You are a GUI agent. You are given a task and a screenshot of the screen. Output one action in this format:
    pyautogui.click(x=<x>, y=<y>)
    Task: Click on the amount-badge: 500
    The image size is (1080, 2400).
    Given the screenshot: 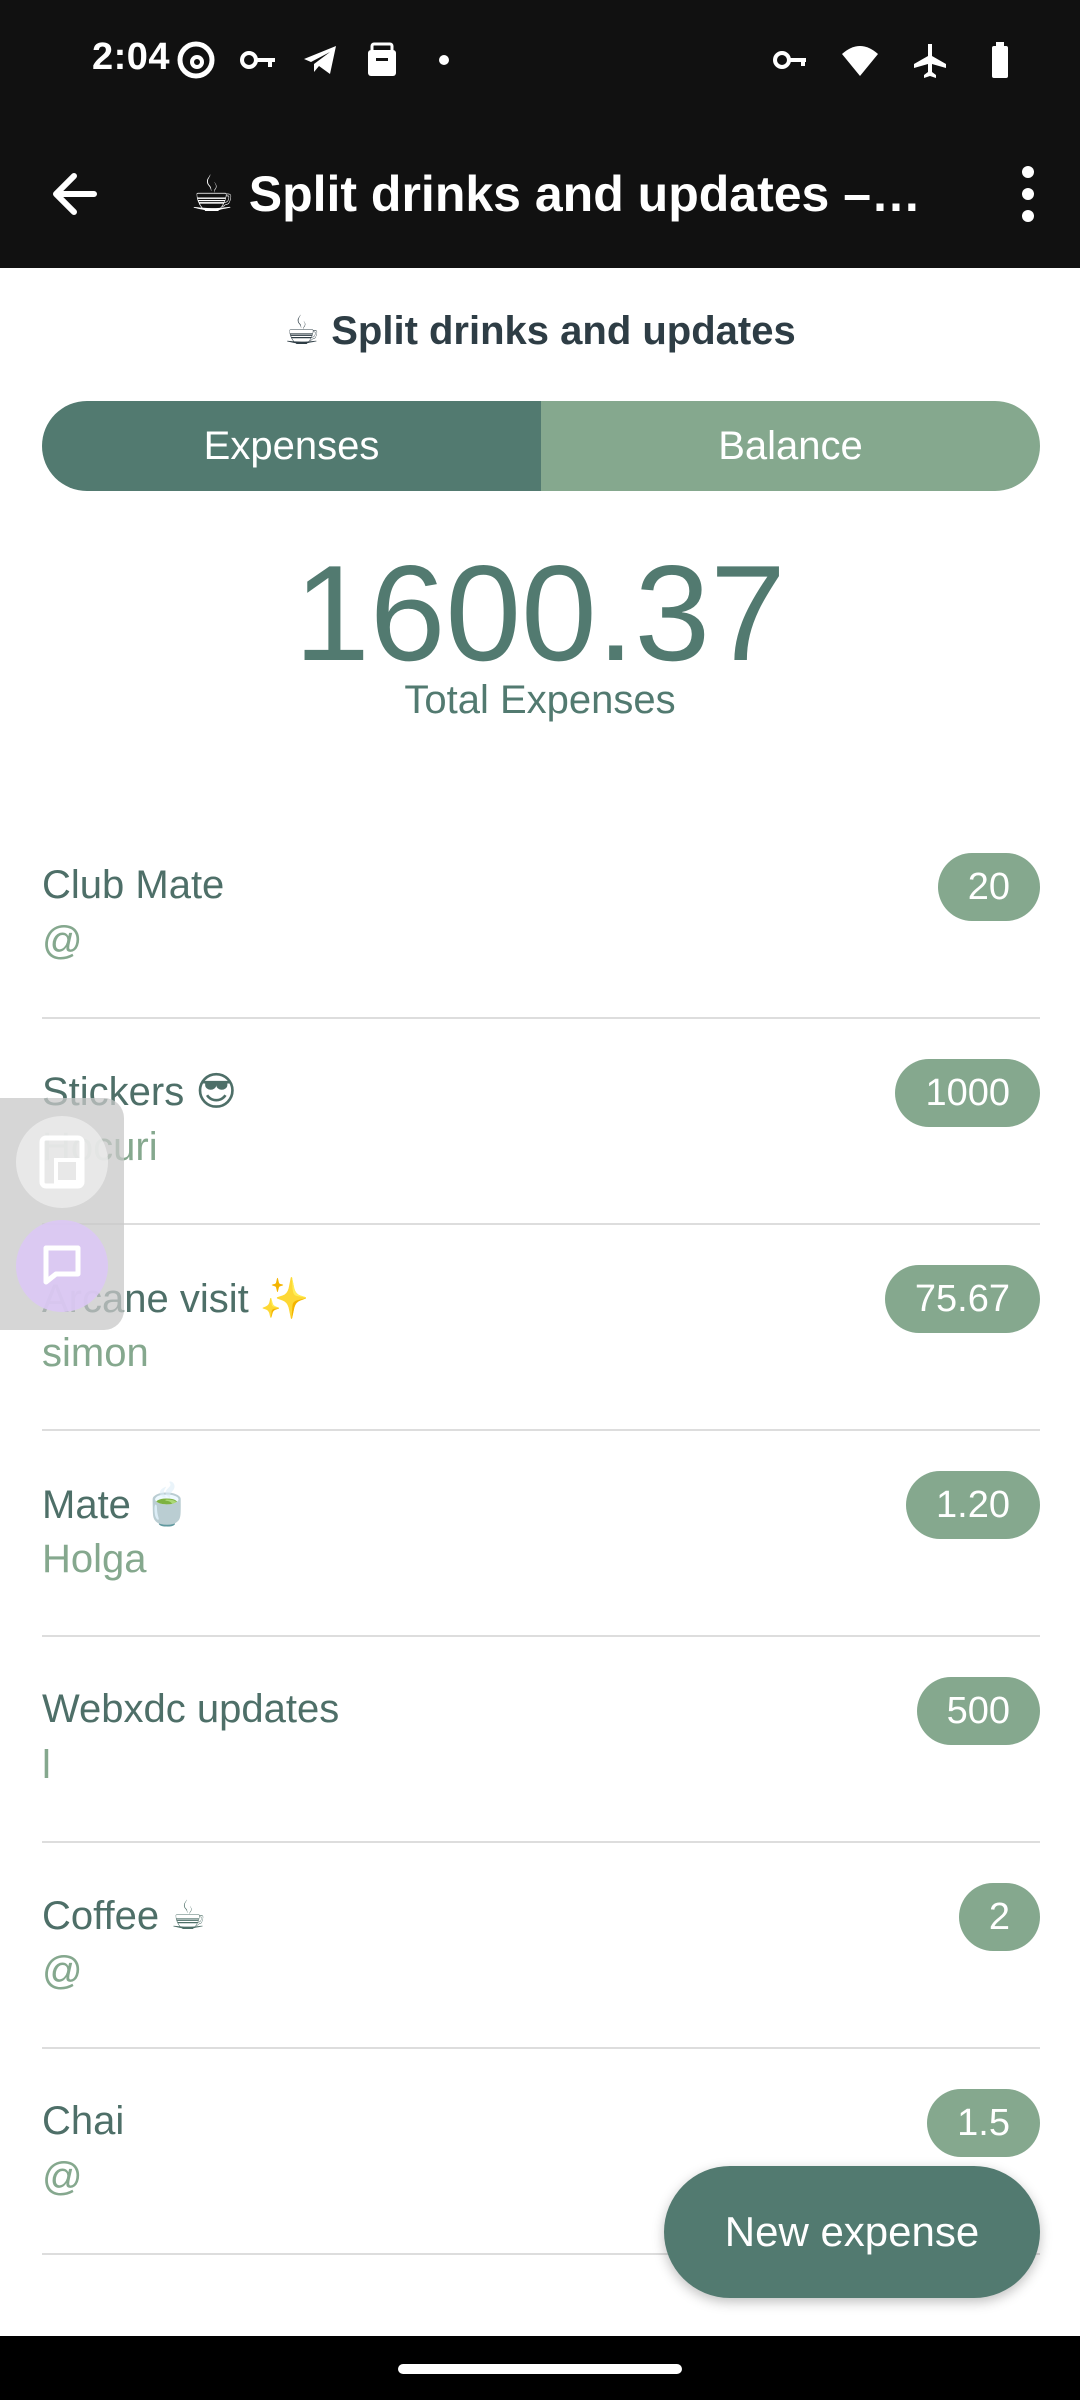 What is the action you would take?
    pyautogui.click(x=978, y=1711)
    